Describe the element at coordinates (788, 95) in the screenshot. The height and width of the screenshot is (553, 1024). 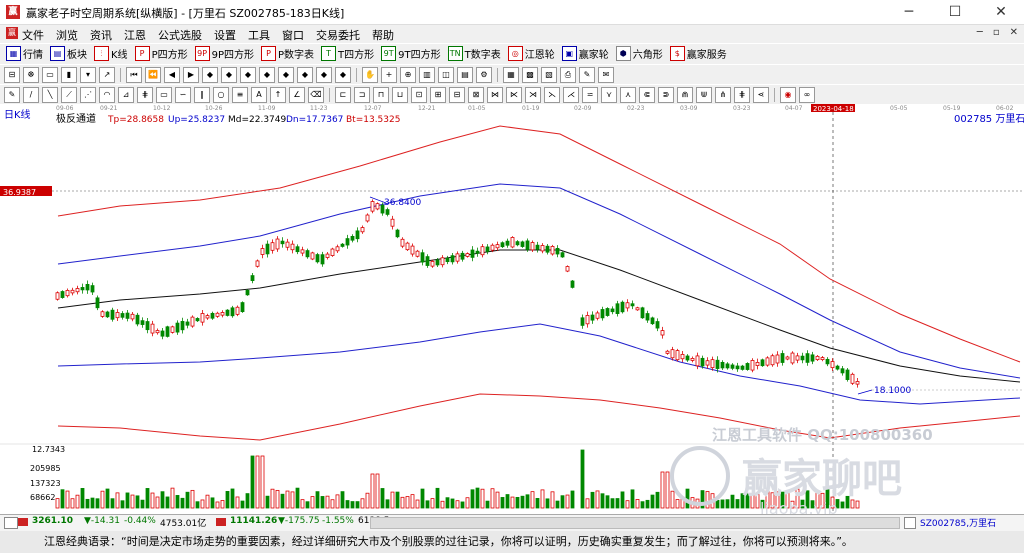
I see `color-wheel-icon: ◉` at that location.